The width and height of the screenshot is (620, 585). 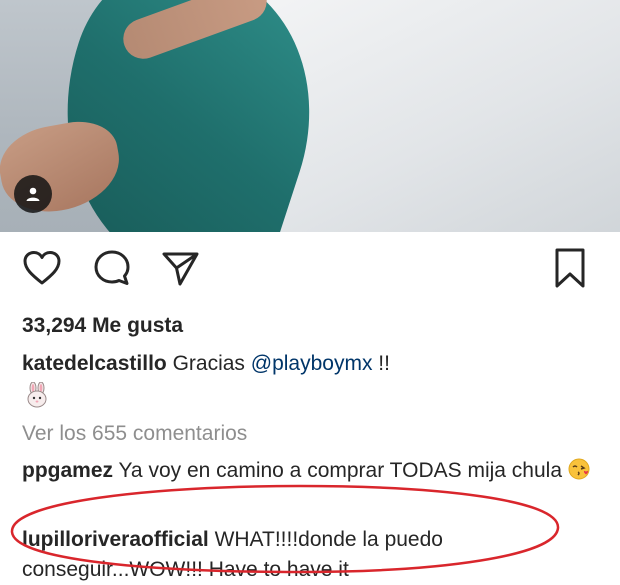 I want to click on caption-text-before: Gracias, so click(x=211, y=363).